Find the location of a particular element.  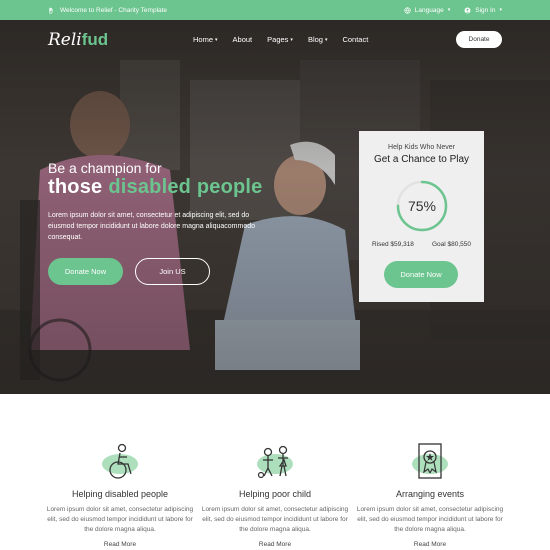

nav-label: Blog is located at coordinates (315, 39).